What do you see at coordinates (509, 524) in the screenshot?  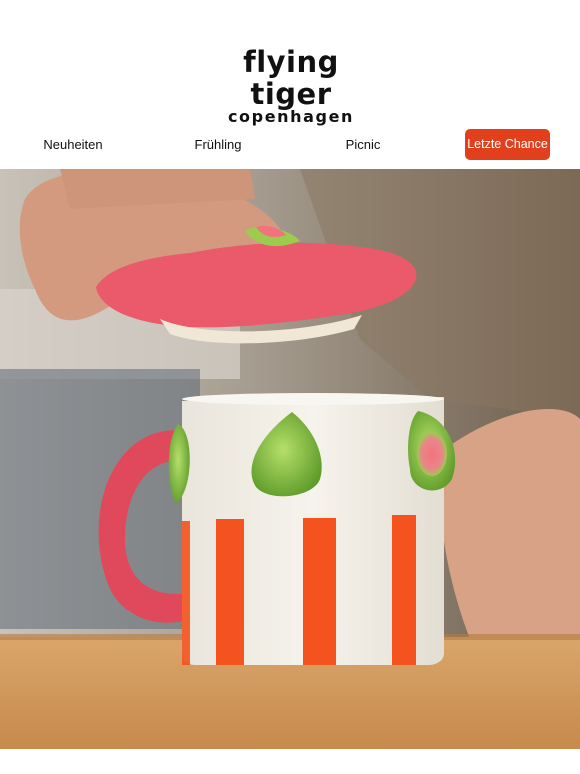 I see `right-hand` at bounding box center [509, 524].